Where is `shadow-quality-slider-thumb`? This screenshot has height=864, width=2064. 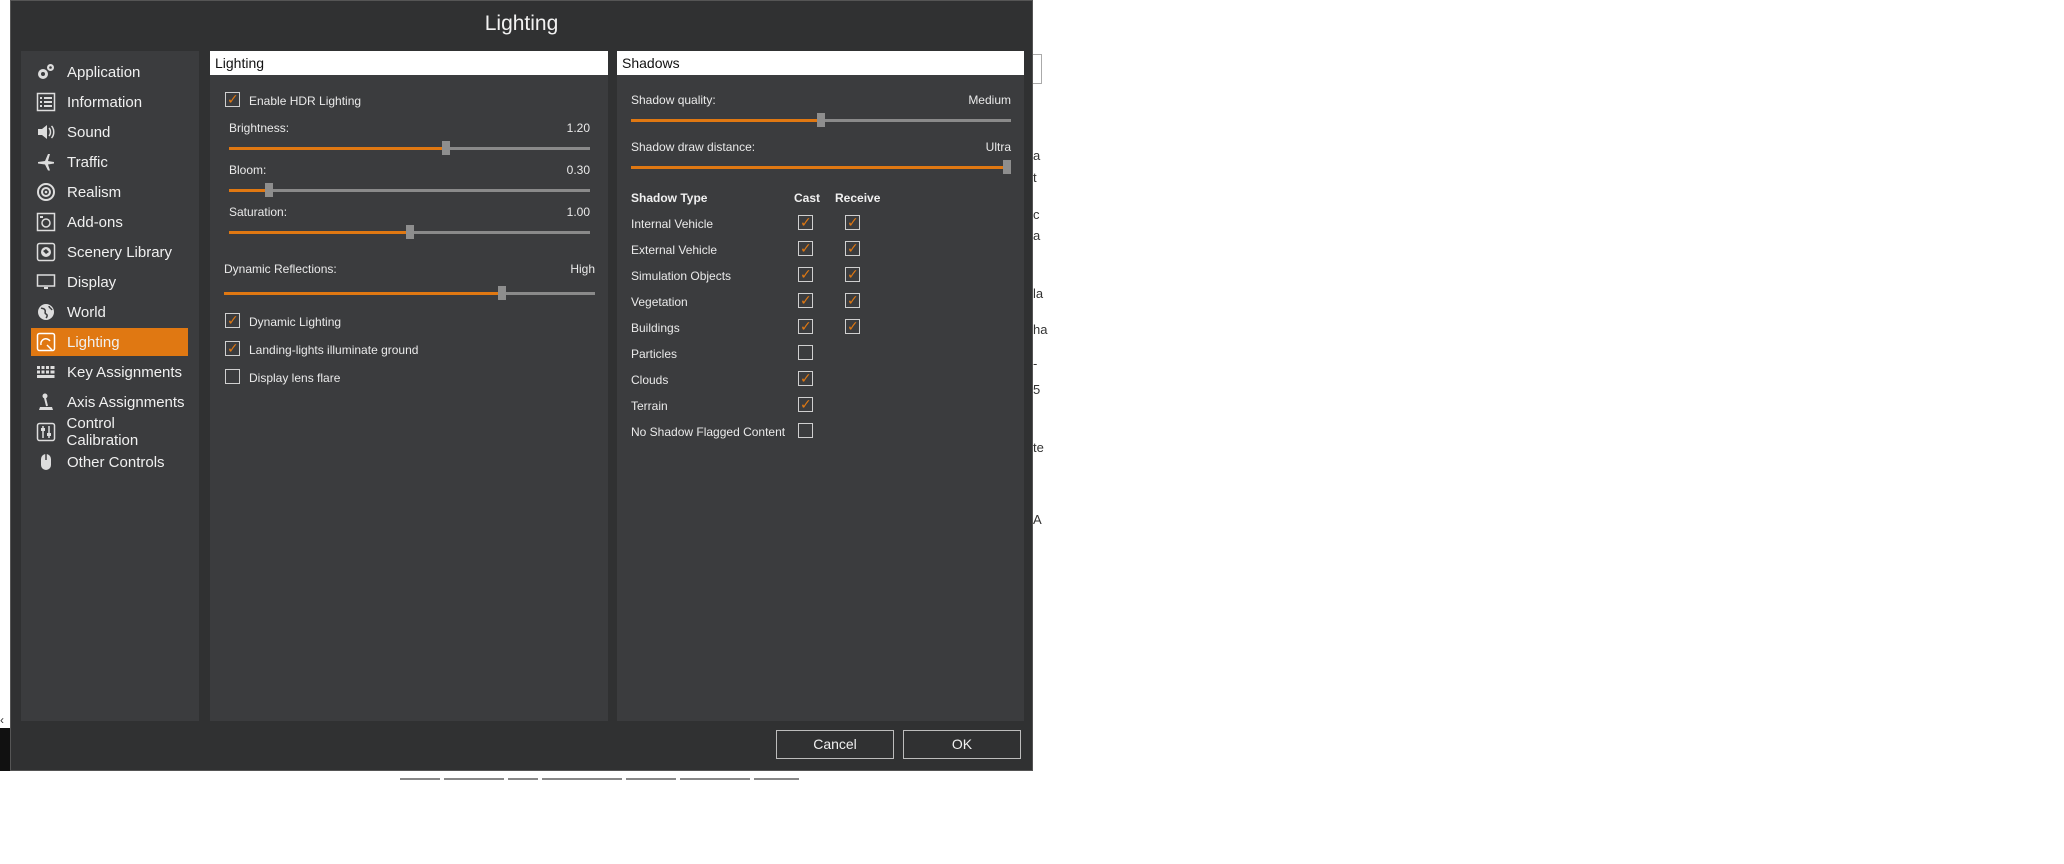 shadow-quality-slider-thumb is located at coordinates (821, 120).